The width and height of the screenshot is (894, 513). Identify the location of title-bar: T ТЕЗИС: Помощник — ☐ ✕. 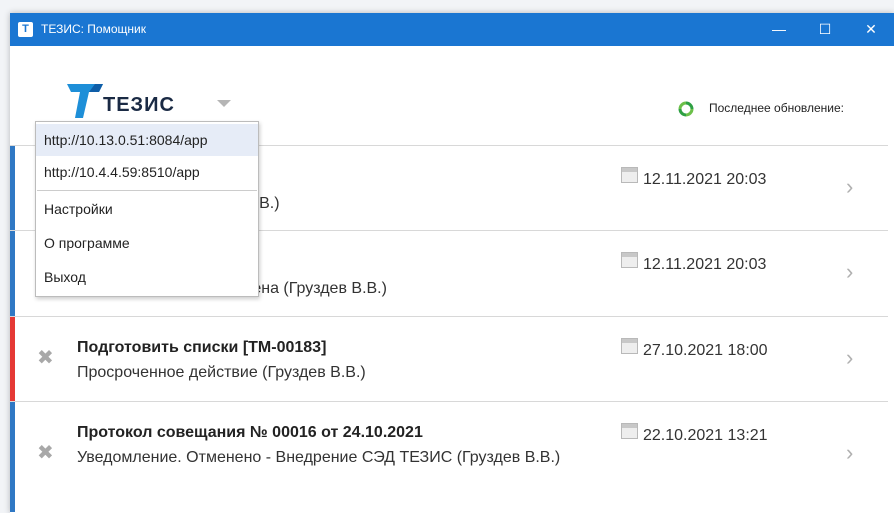
(452, 29).